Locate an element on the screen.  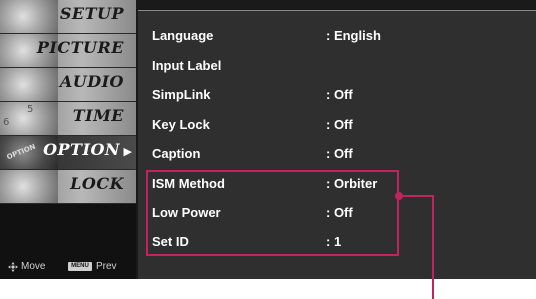
menu-row-language: Language : English is located at coordinates (266, 38).